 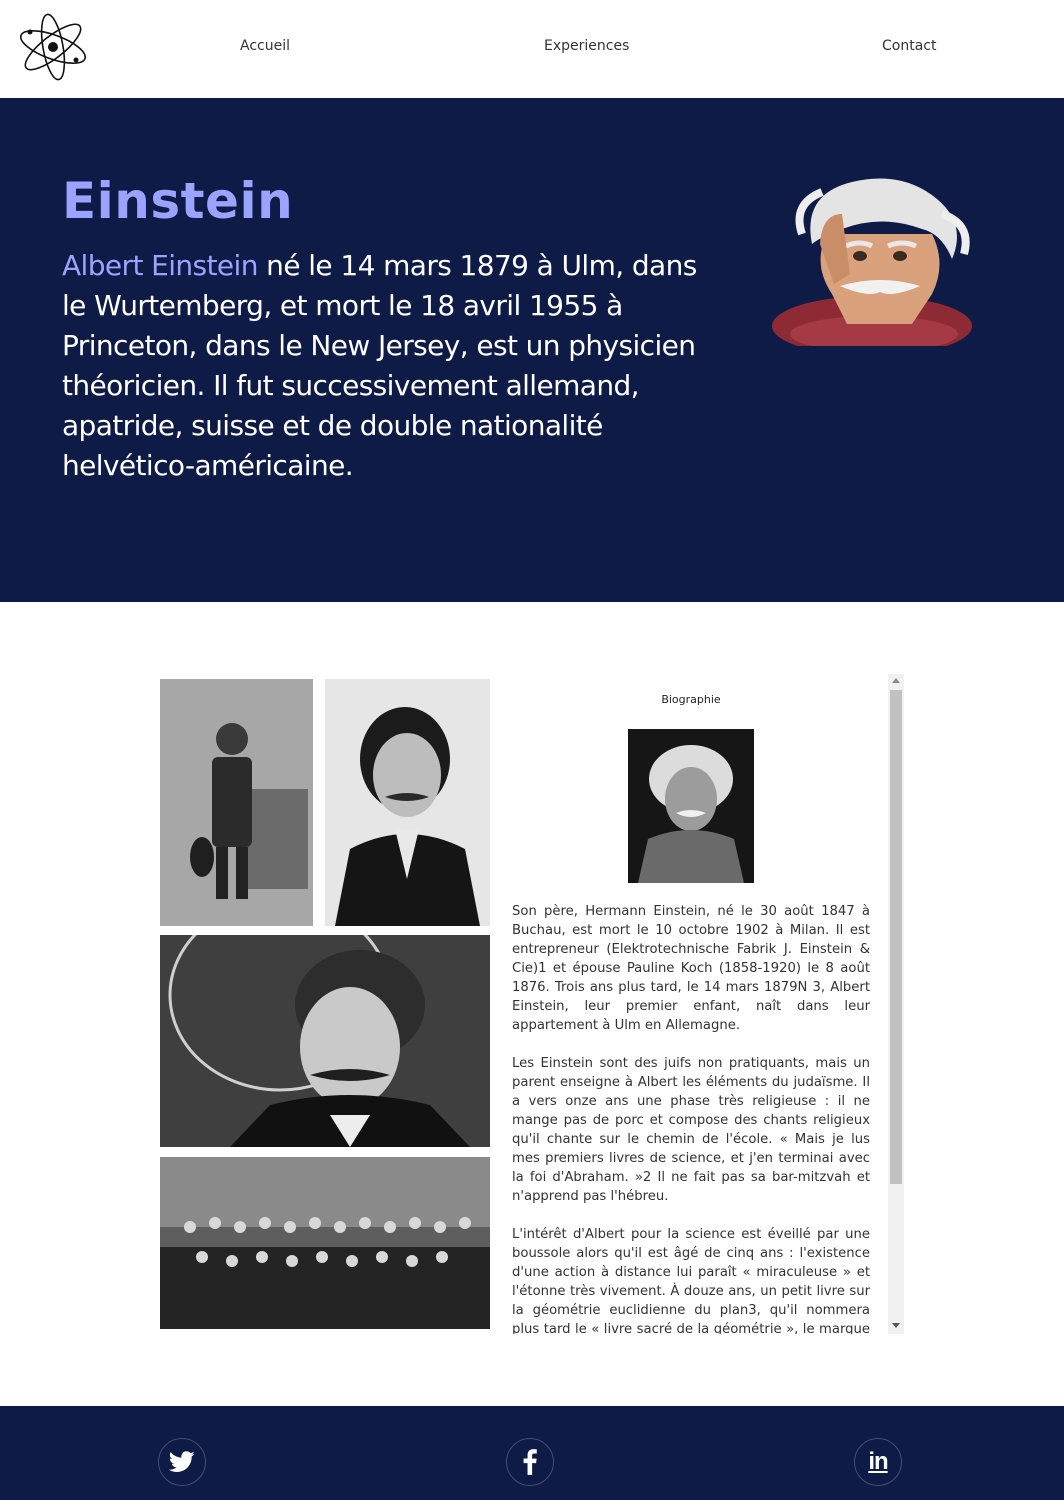 I want to click on einstein-biography-portrait, so click(x=691, y=806).